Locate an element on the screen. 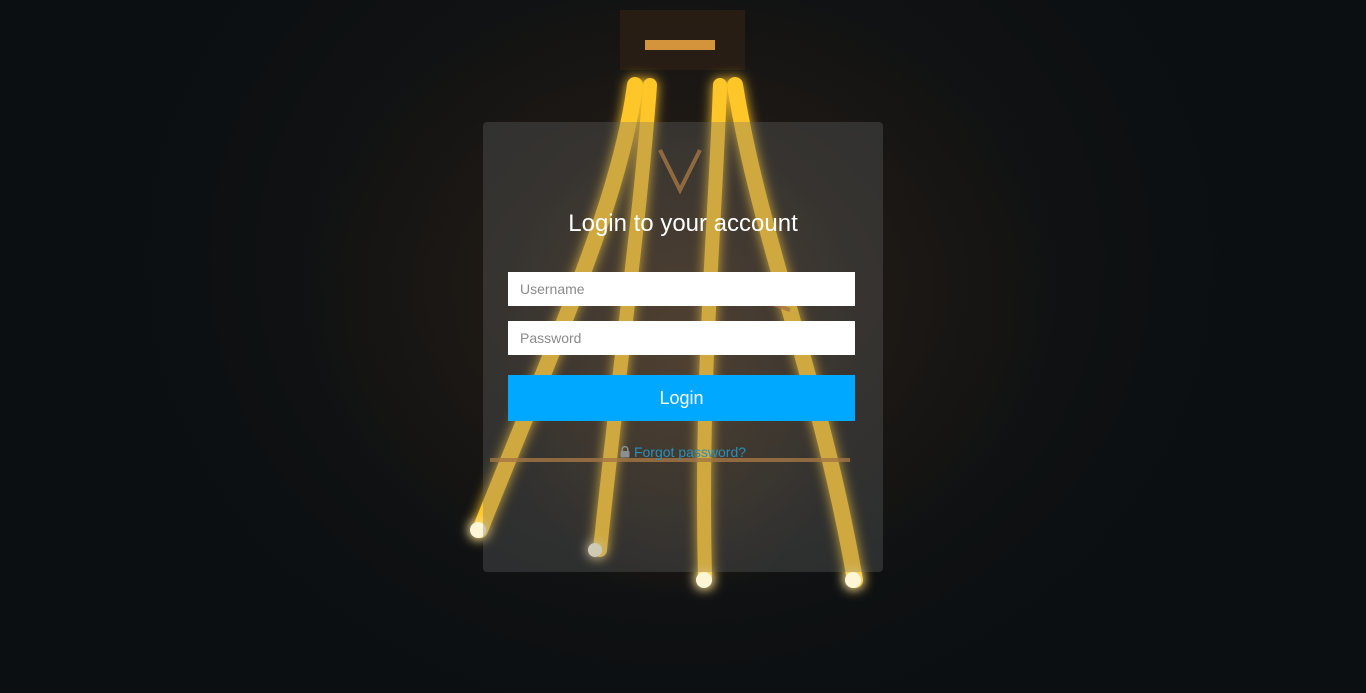  password-input is located at coordinates (681, 338).